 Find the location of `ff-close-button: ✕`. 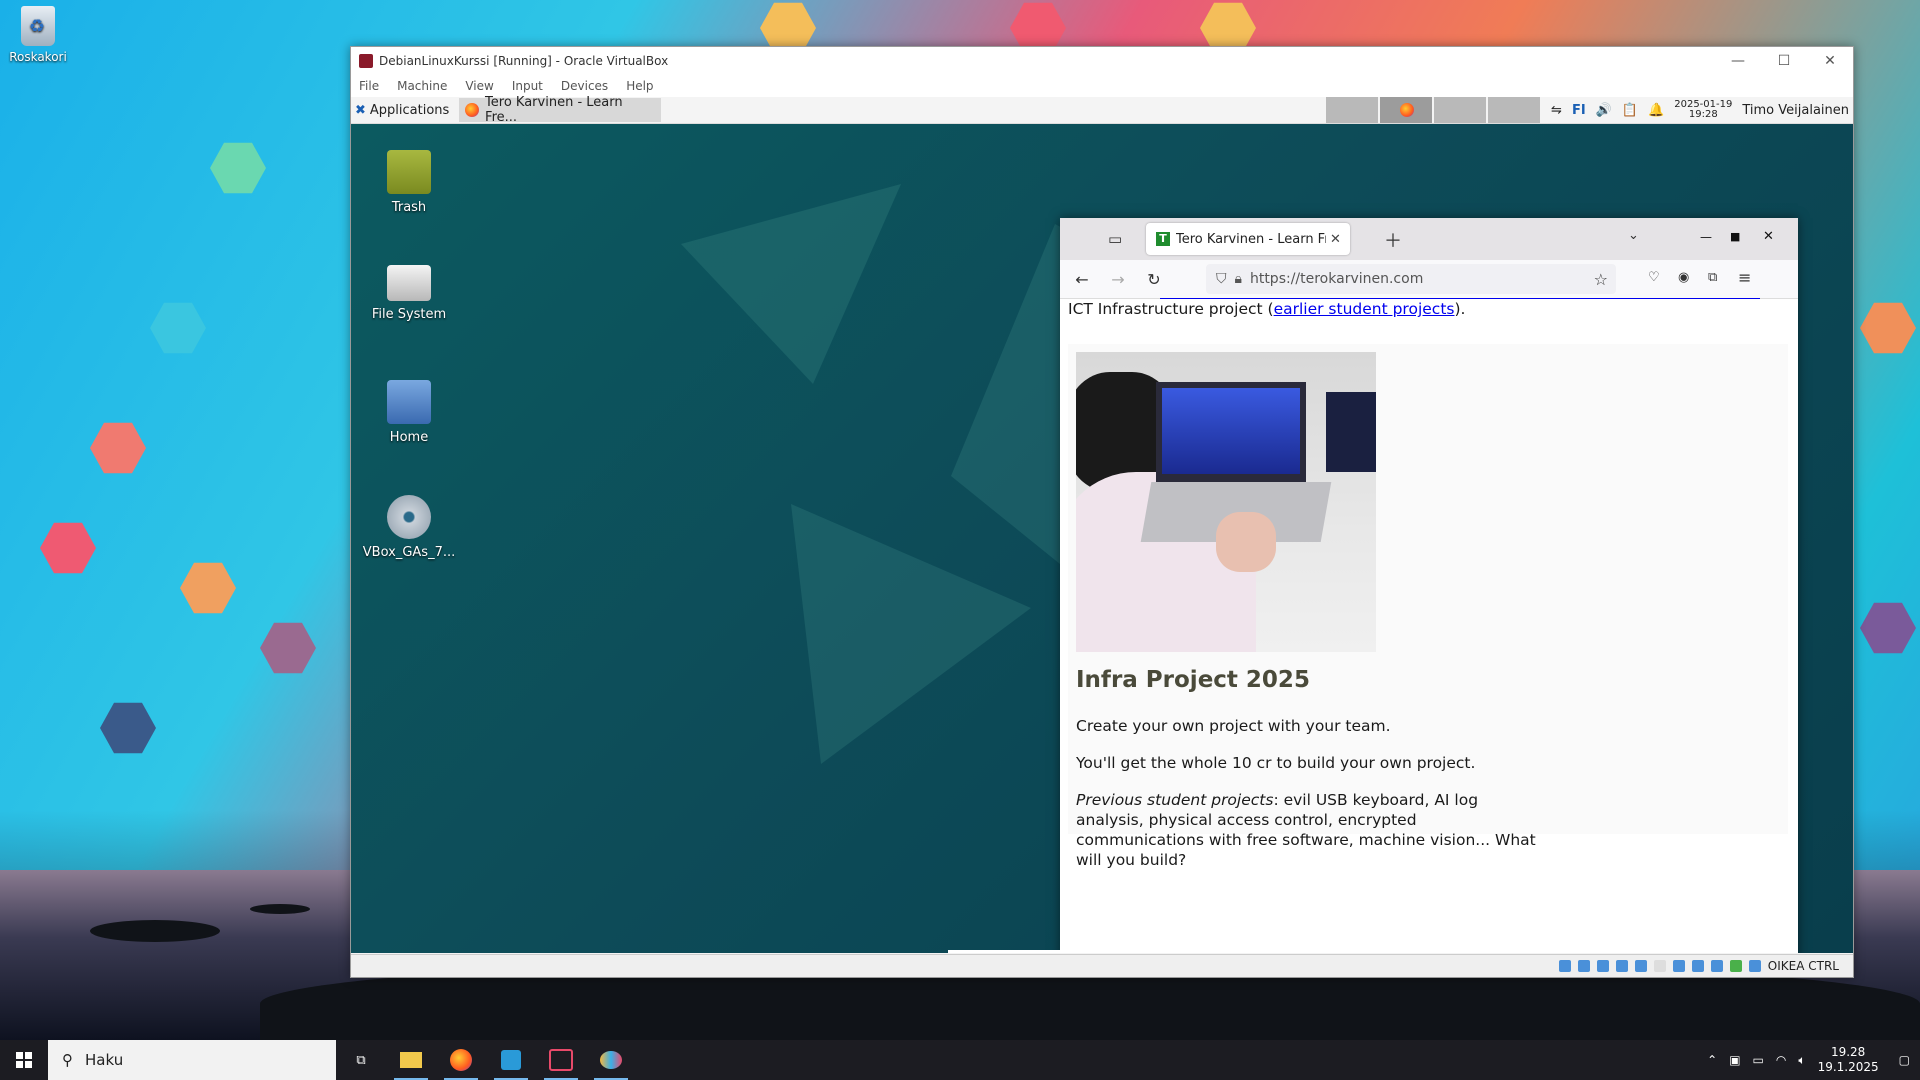

ff-close-button: ✕ is located at coordinates (1768, 236).